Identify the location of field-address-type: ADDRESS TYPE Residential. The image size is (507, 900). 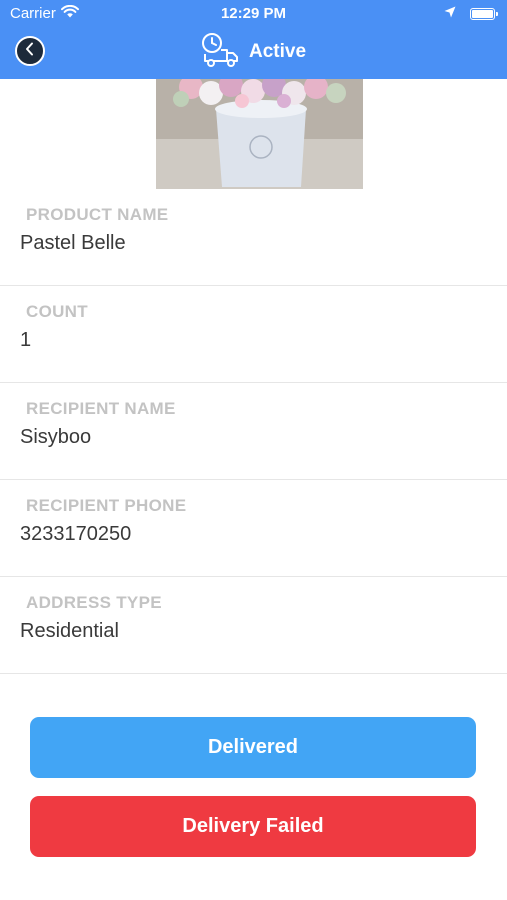
(253, 625).